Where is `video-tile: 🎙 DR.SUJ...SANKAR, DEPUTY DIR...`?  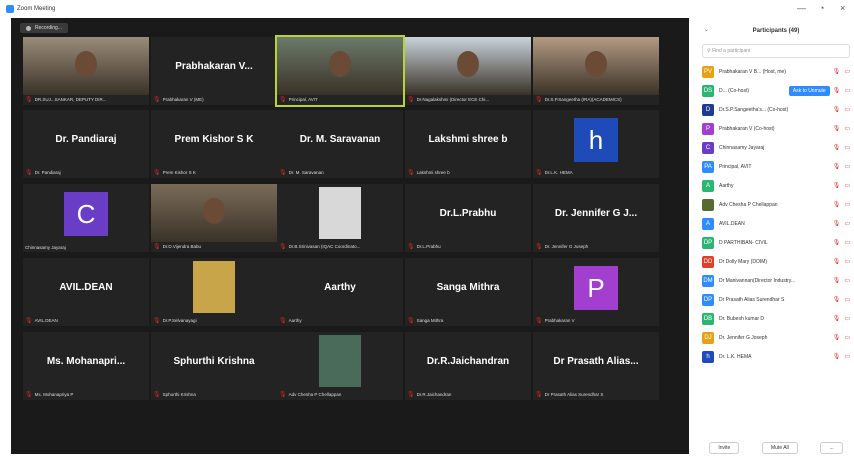
video-tile: 🎙 DR.SUJ...SANKAR, DEPUTY DIR... is located at coordinates (86, 71).